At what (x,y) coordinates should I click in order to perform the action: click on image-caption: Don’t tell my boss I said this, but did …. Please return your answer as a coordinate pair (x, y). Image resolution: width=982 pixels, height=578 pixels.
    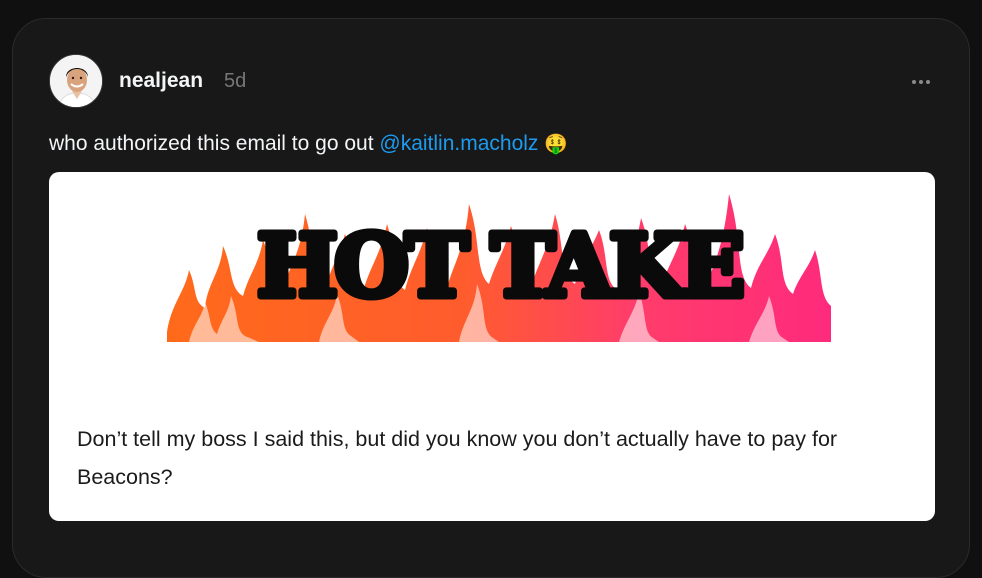
    Looking at the image, I should click on (457, 458).